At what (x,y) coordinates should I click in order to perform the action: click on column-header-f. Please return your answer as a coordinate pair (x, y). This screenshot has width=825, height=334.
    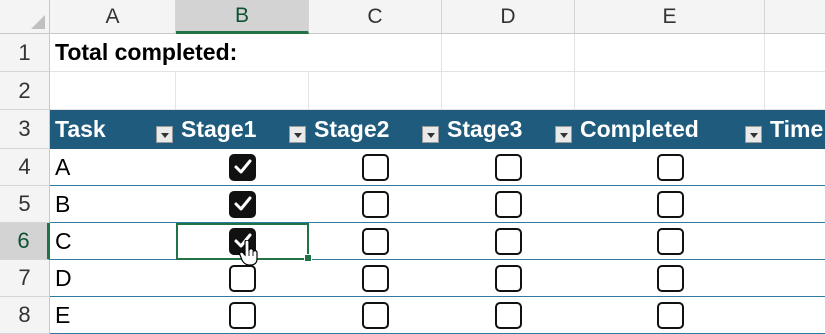
    Looking at the image, I should click on (795, 17).